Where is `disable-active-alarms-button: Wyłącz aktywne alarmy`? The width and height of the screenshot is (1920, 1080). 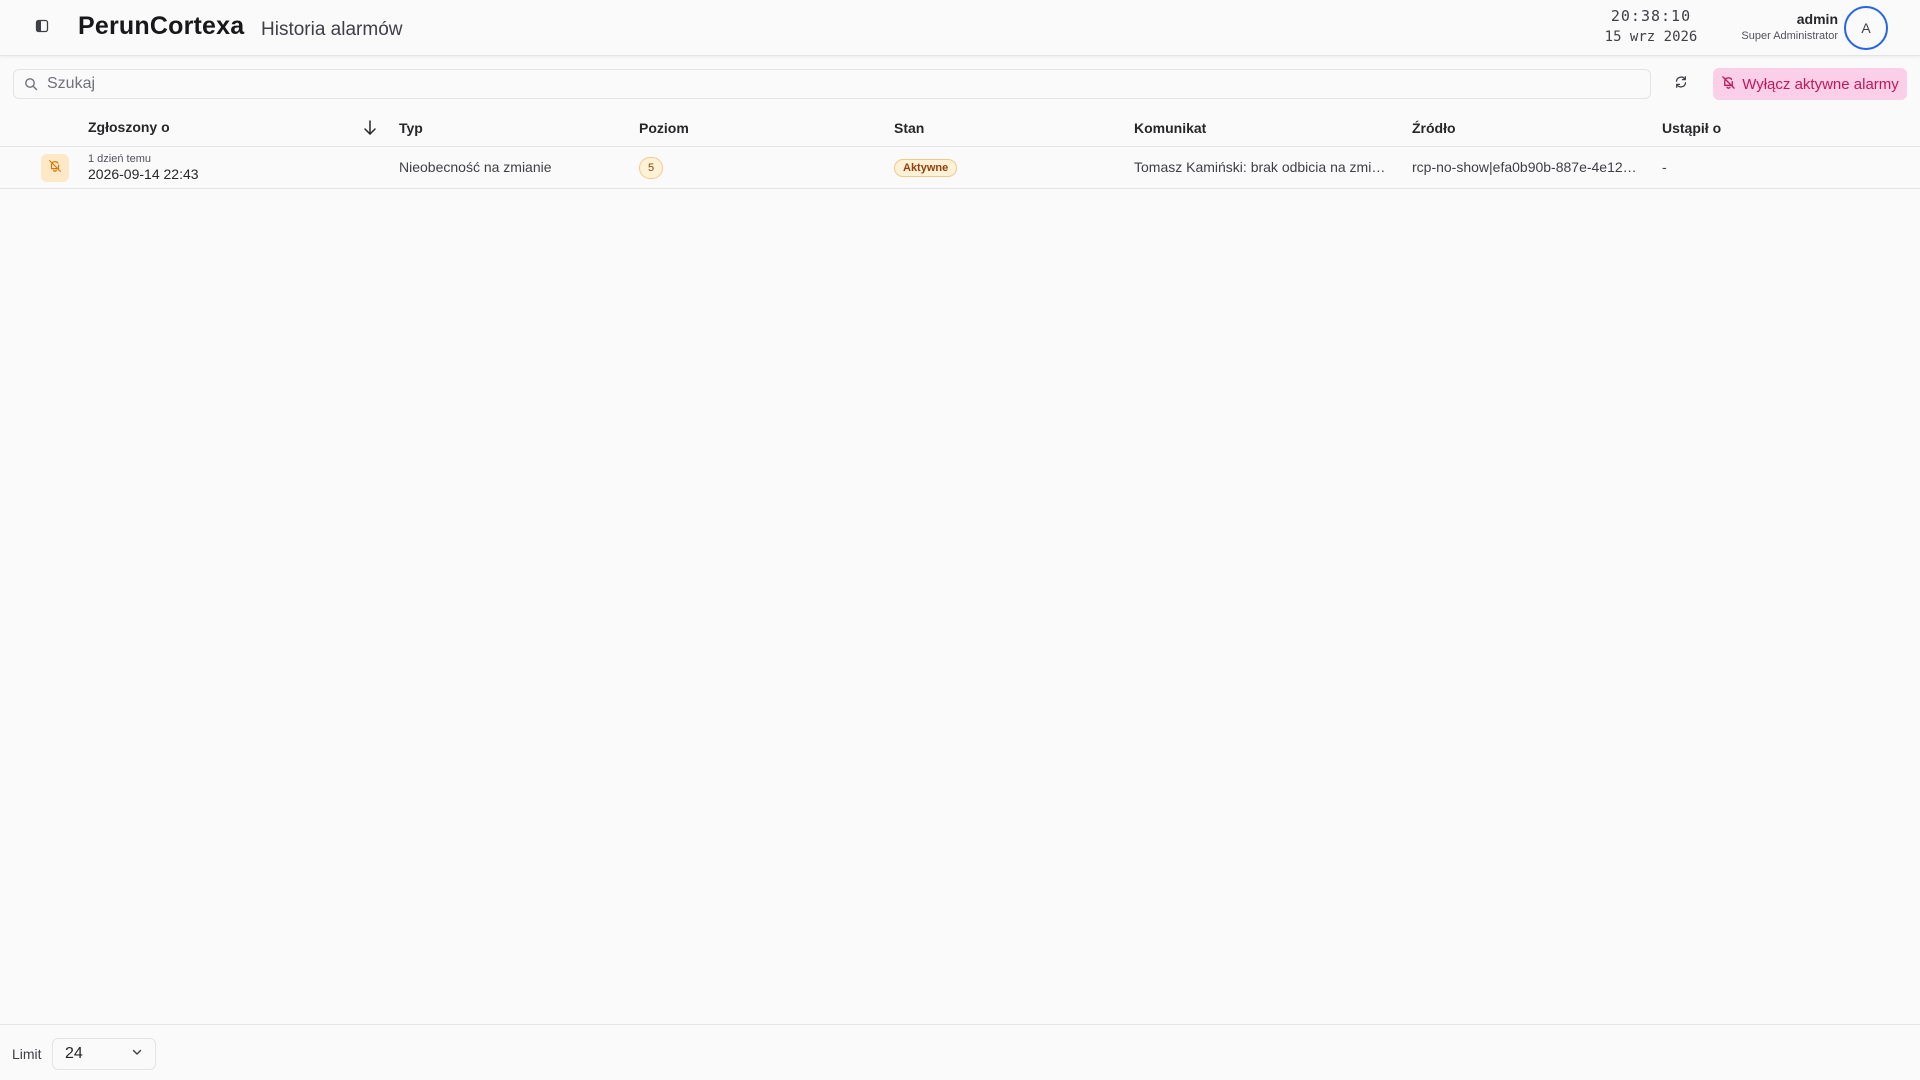
disable-active-alarms-button: Wyłącz aktywne alarmy is located at coordinates (1810, 84).